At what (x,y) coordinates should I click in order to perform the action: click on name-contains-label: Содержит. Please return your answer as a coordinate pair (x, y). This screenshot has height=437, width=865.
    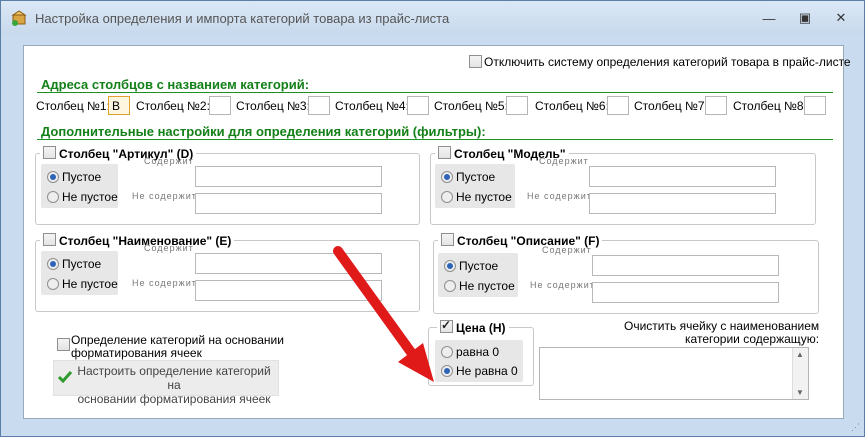
    Looking at the image, I should click on (169, 248).